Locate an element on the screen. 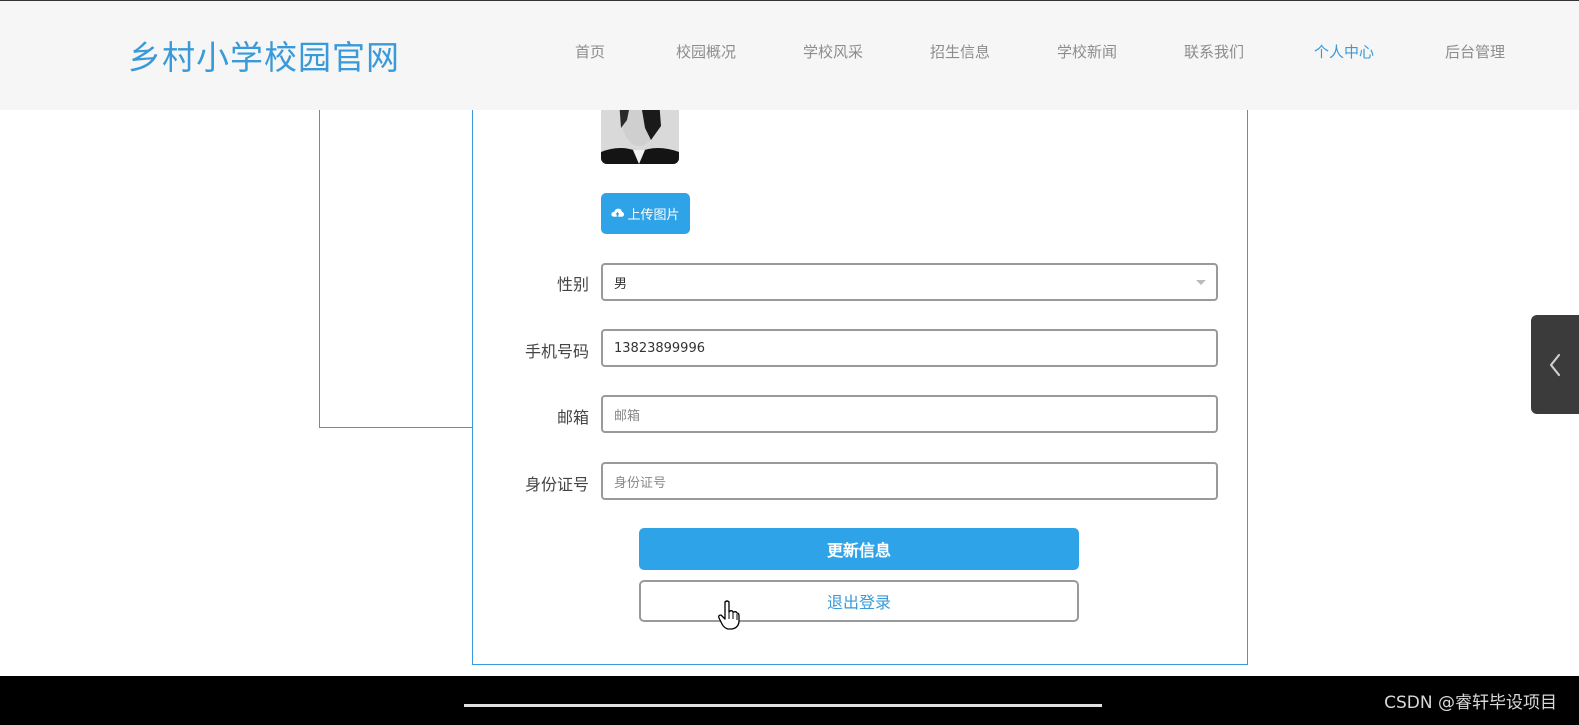 This screenshot has width=1579, height=725. email-input: 邮箱 is located at coordinates (909, 414).